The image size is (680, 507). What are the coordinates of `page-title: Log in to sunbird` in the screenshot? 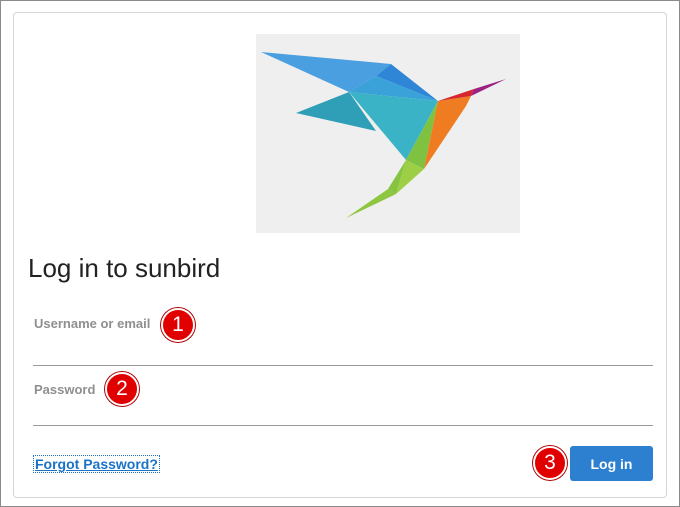 It's located at (124, 268).